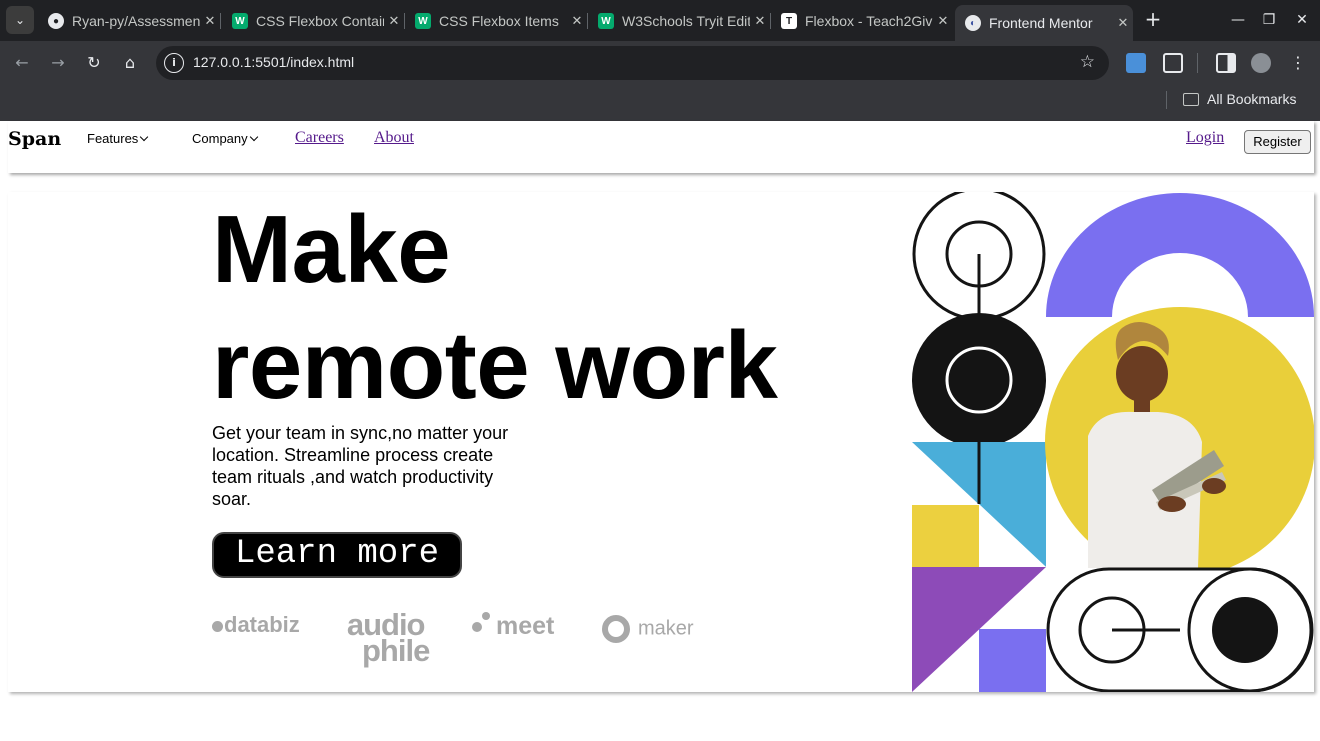 This screenshot has height=741, width=1320. I want to click on hero-title-line2: remote work, so click(495, 365).